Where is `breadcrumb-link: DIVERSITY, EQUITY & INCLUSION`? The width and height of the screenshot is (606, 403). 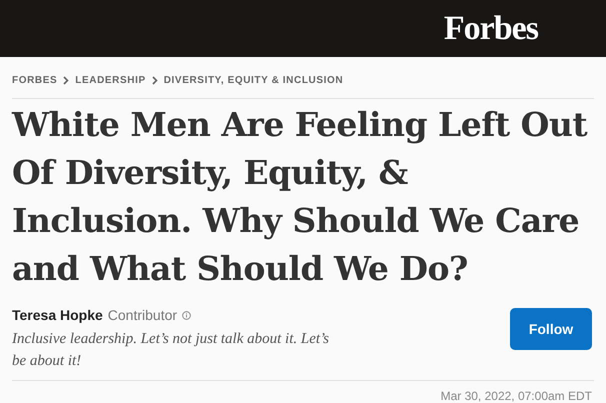
breadcrumb-link: DIVERSITY, EQUITY & INCLUSION is located at coordinates (254, 80).